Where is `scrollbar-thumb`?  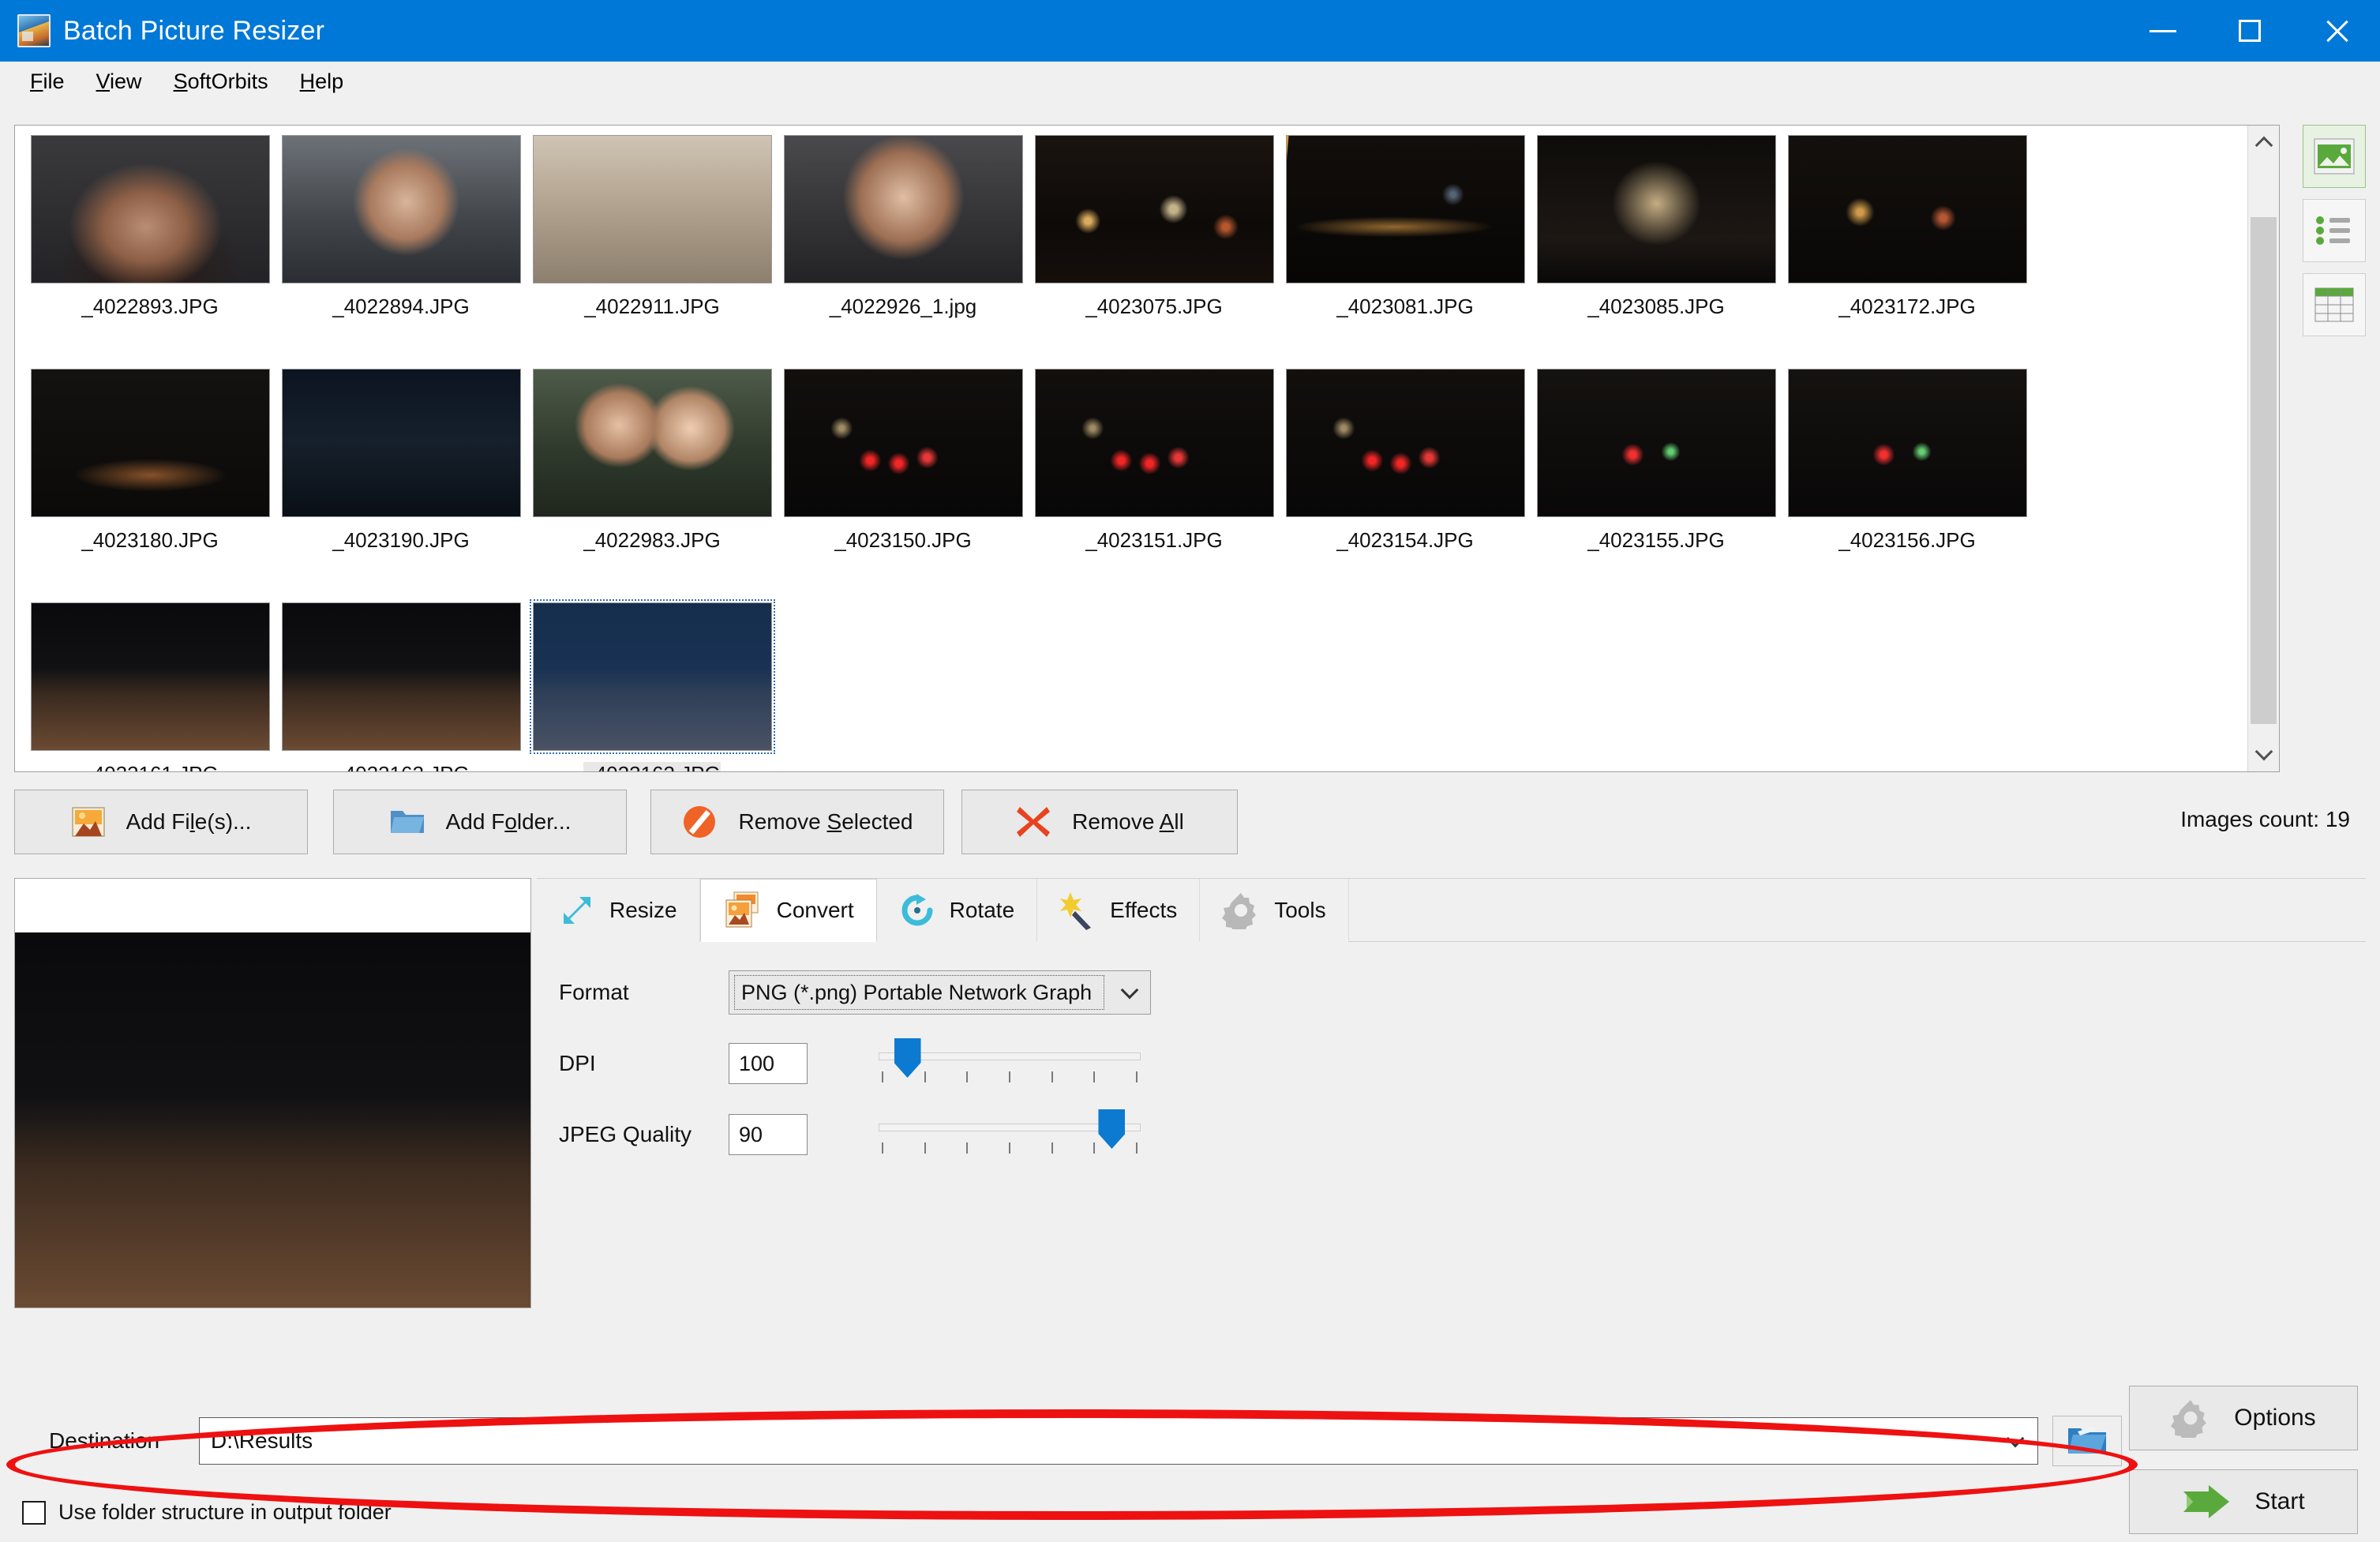 scrollbar-thumb is located at coordinates (2264, 470).